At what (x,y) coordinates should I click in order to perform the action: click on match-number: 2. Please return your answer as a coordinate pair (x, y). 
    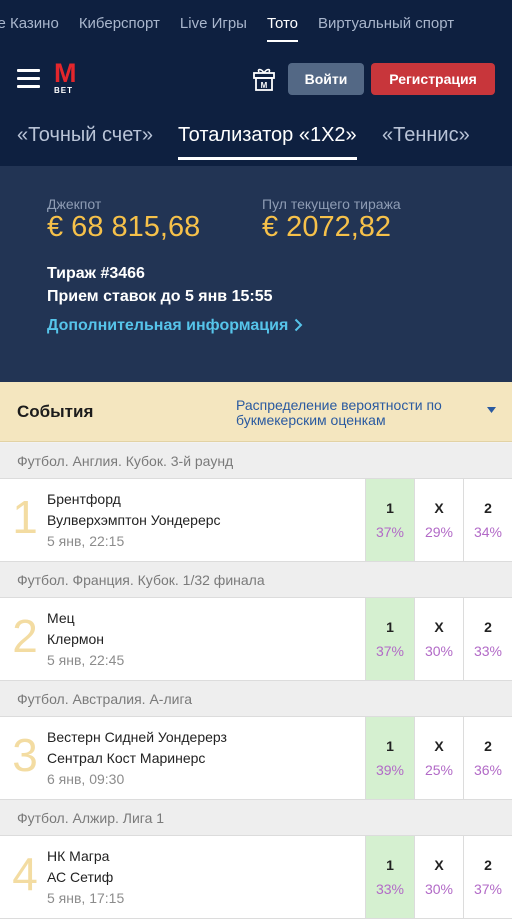
    Looking at the image, I should click on (25, 636).